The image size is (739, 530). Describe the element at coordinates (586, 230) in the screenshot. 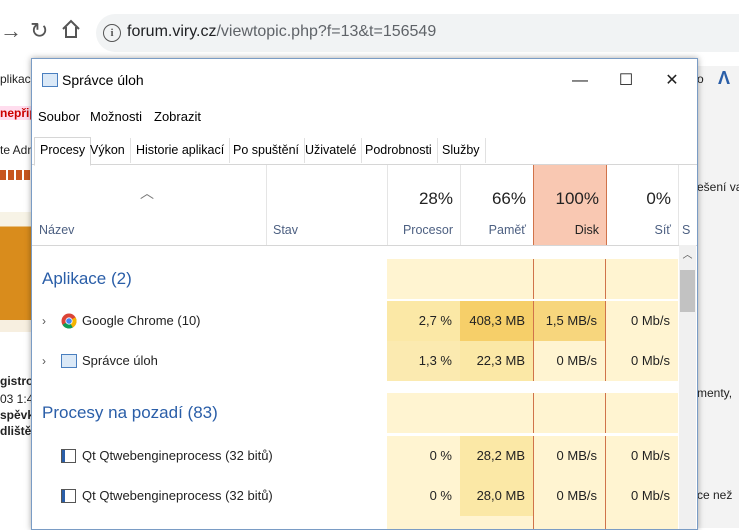

I see `col-disk-label: Disk` at that location.